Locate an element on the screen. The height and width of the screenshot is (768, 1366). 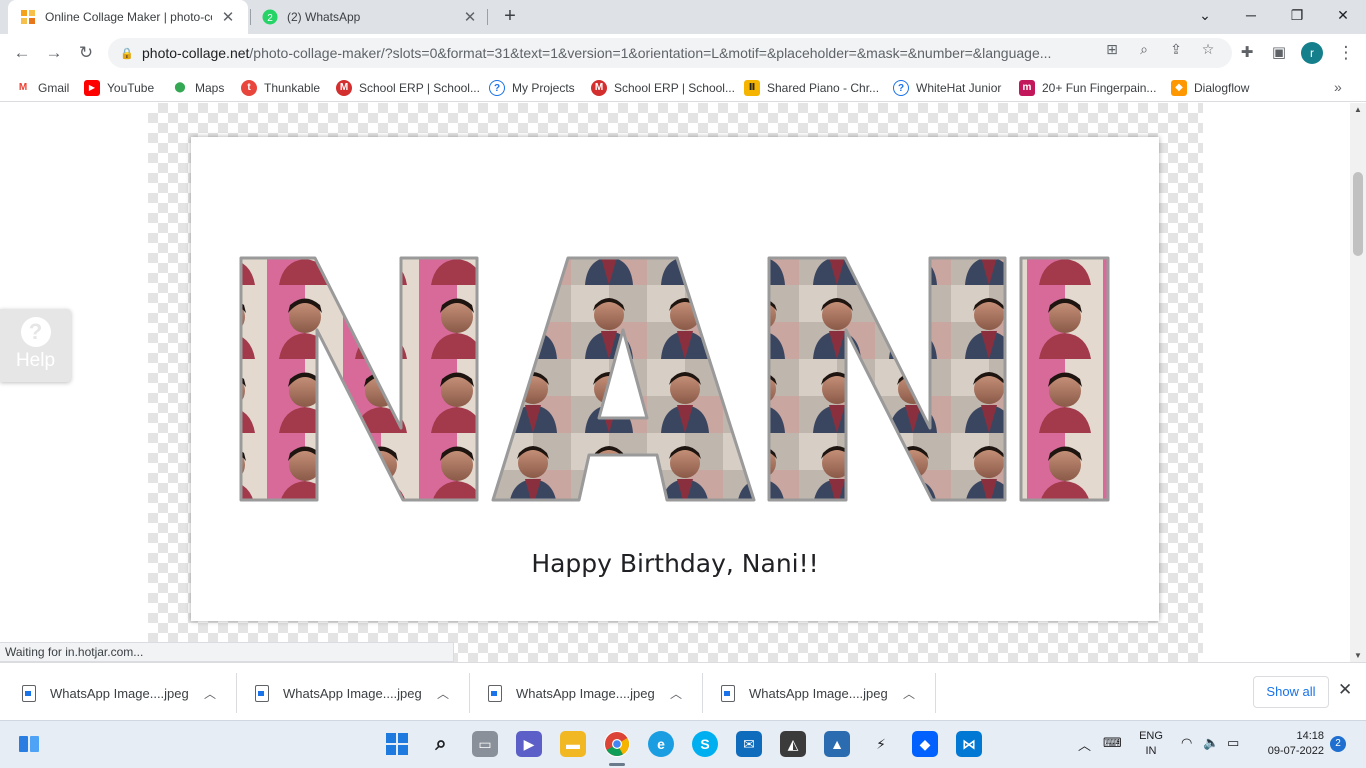
share-icon: ⇪ is located at coordinates (1176, 49).